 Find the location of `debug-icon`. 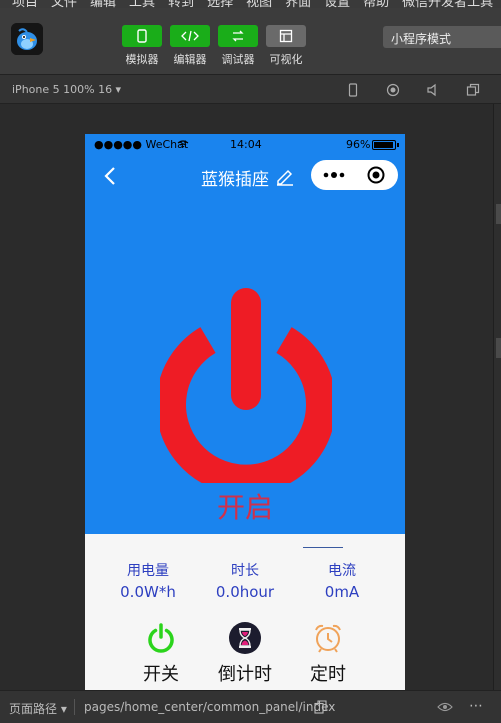

debug-icon is located at coordinates (238, 36).